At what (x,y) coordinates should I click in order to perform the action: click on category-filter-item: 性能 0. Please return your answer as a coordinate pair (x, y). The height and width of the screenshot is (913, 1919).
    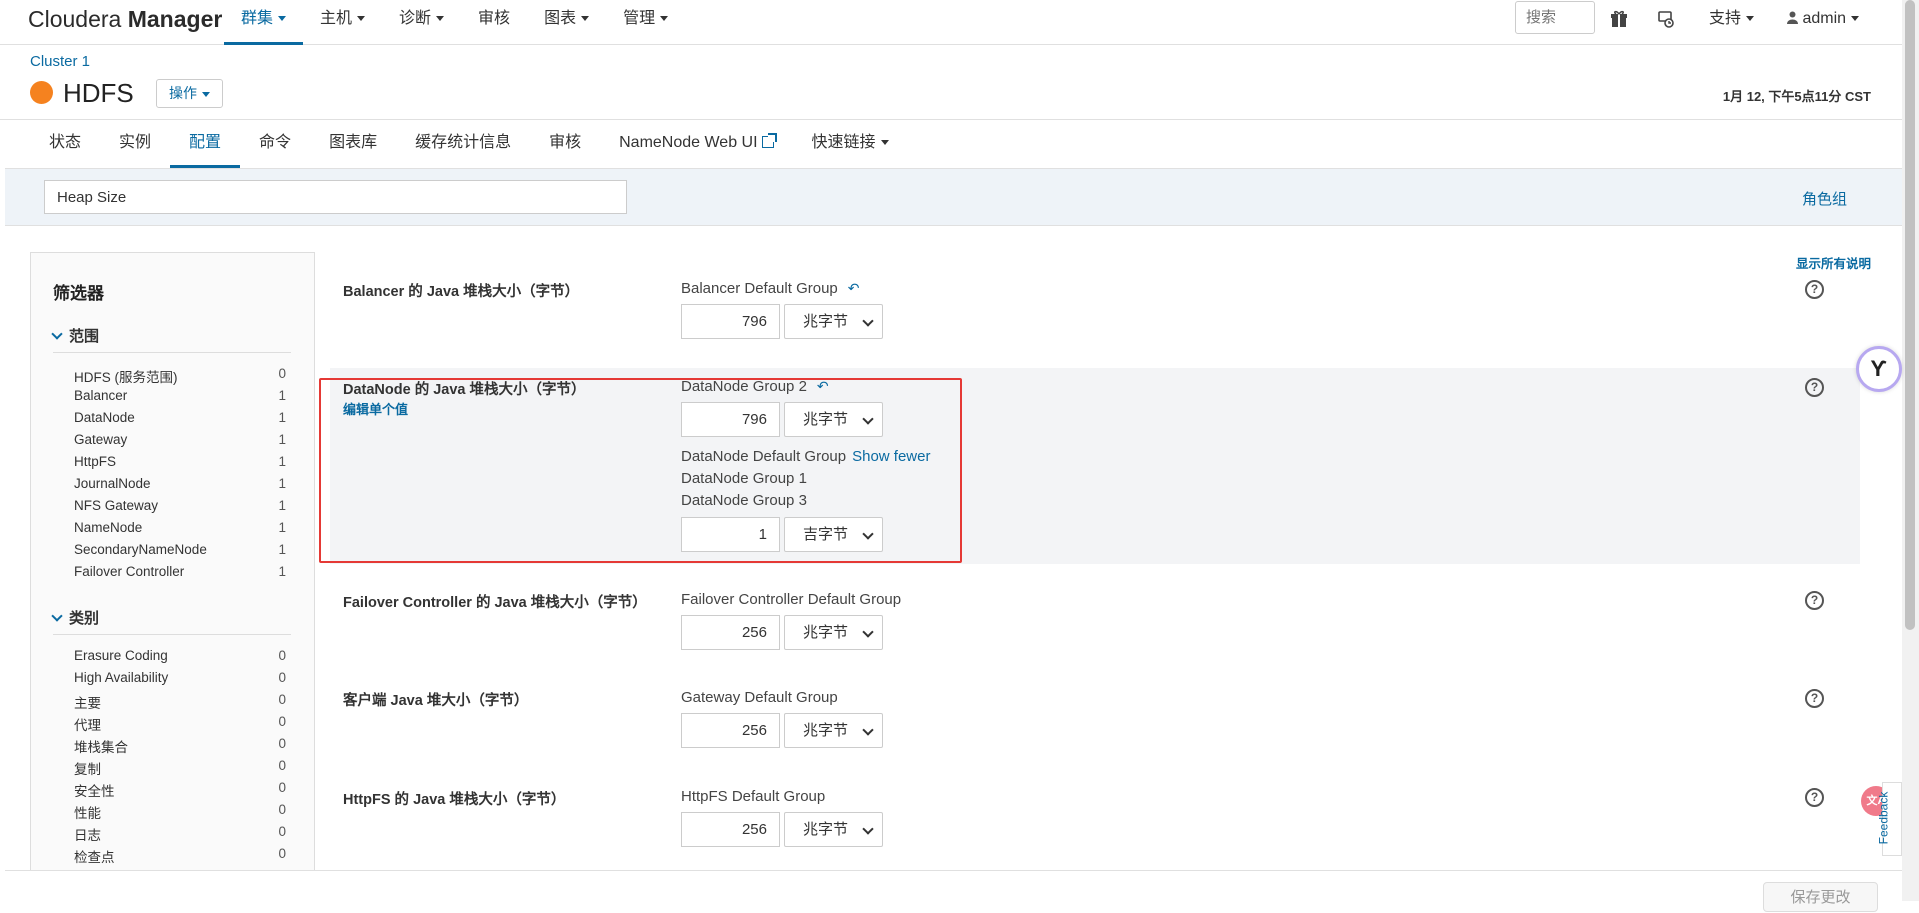
    Looking at the image, I should click on (180, 813).